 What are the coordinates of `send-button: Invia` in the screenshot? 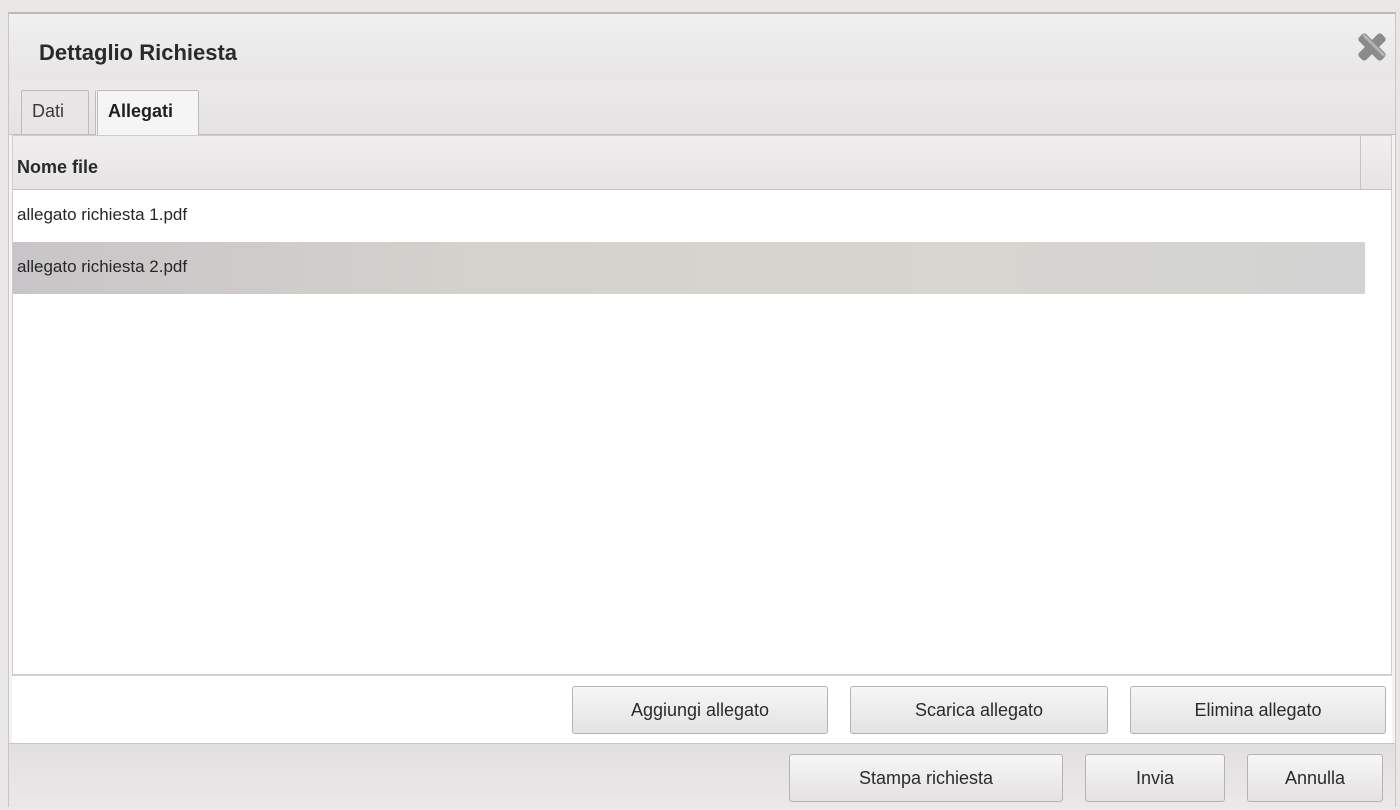 It's located at (1155, 778).